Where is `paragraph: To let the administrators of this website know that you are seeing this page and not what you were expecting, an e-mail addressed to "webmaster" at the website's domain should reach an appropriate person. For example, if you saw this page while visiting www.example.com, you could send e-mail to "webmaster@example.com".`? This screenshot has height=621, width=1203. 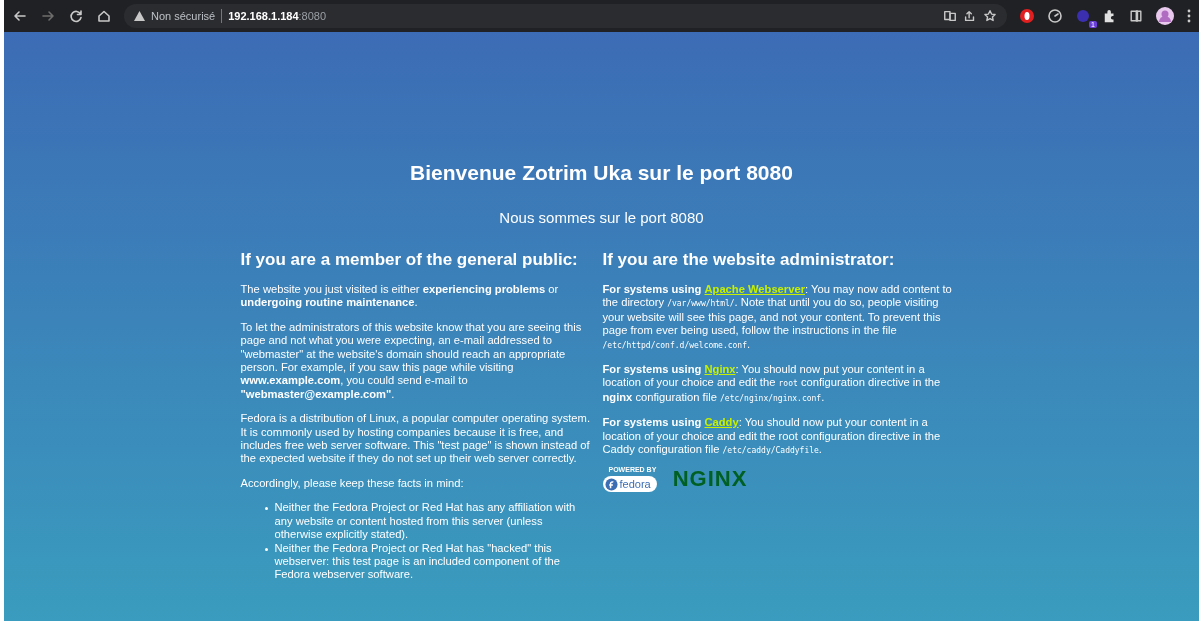
paragraph: To let the administrators of this website know that you are seeing this page and not what you were expecting, an e-mail addressed to "webmaster" at the website's domain should reach an appropriate person. For example, if you saw this page while visiting www.example.com, you could send e-mail to "webmaster@example.com". is located at coordinates (411, 361).